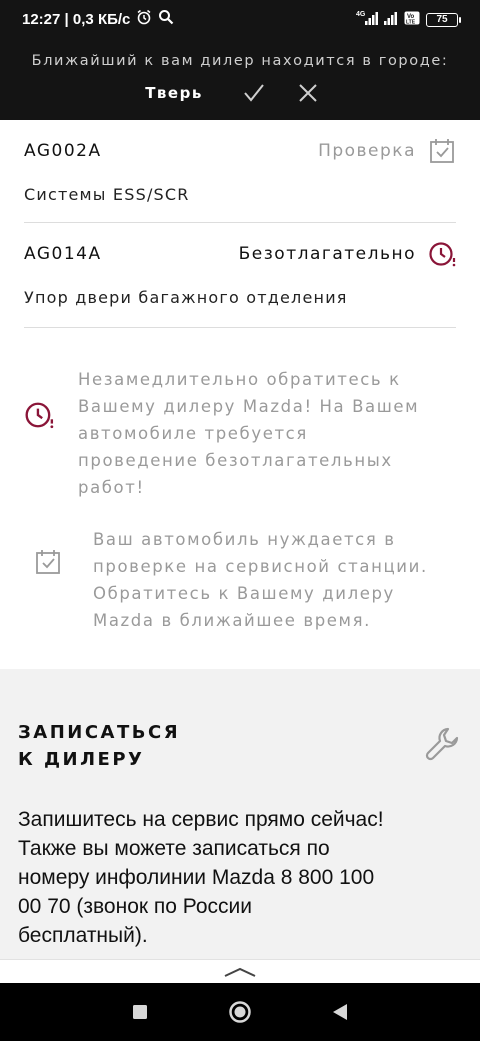 The width and height of the screenshot is (480, 1041). I want to click on signal-icon, so click(391, 20).